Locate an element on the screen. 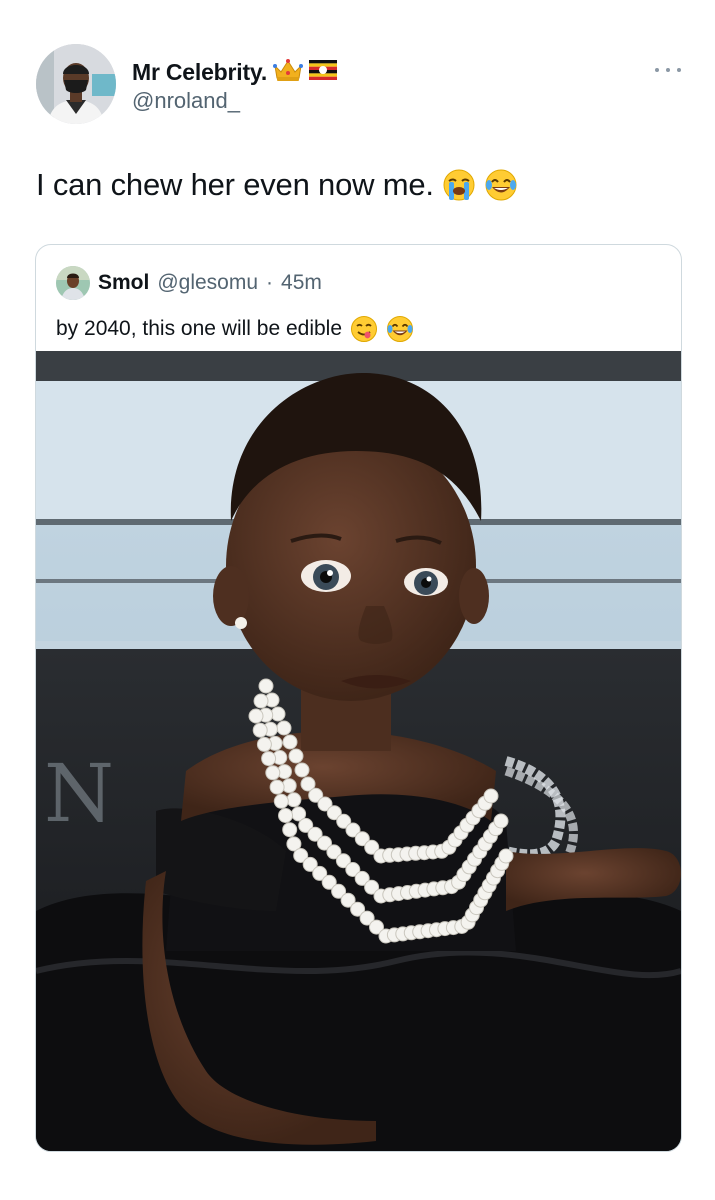 The height and width of the screenshot is (1200, 715). quoted-tweet-text: by 2040, this one will be edible is located at coordinates (199, 328).